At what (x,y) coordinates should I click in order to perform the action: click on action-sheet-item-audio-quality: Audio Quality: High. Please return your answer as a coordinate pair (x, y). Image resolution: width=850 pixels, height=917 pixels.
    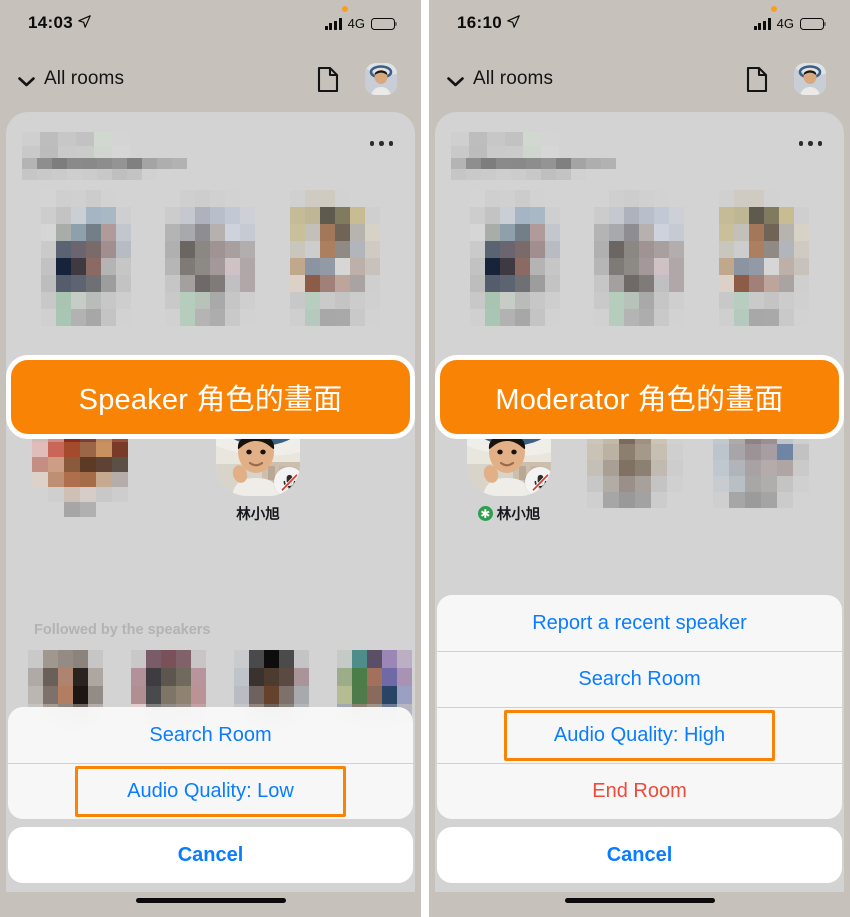
    Looking at the image, I should click on (639, 735).